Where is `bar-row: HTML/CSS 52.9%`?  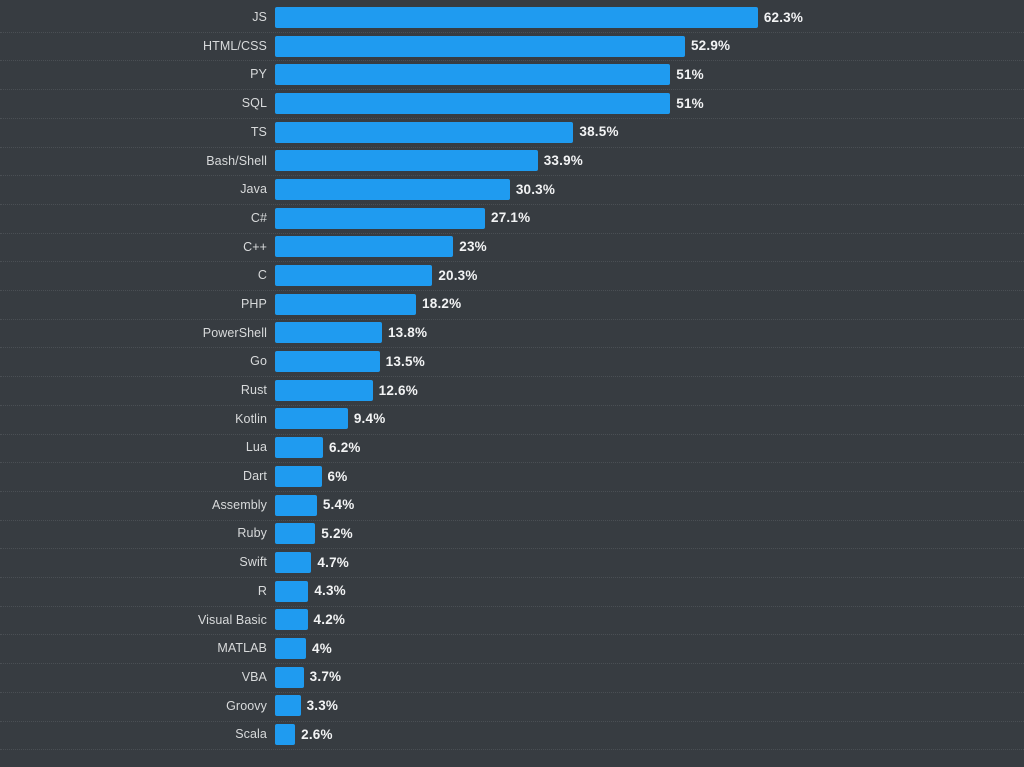
bar-row: HTML/CSS 52.9% is located at coordinates (512, 46).